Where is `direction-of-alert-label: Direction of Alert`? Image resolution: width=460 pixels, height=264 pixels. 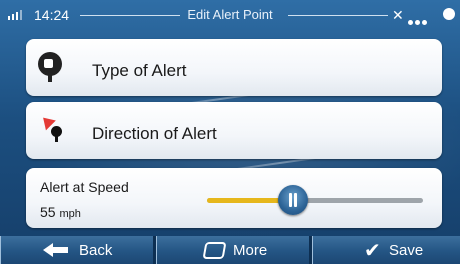 direction-of-alert-label: Direction of Alert is located at coordinates (154, 133).